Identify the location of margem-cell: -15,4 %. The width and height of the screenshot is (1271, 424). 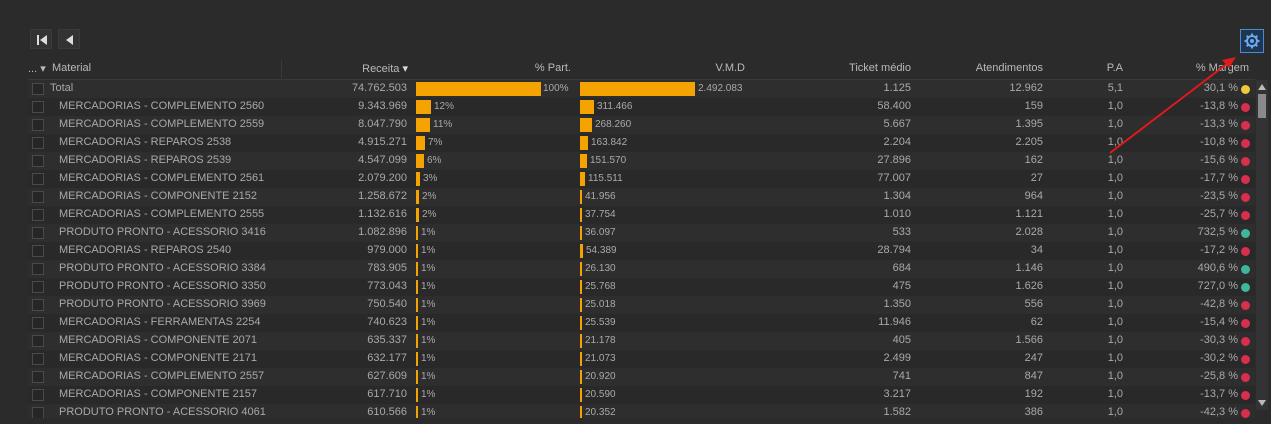
(1219, 322).